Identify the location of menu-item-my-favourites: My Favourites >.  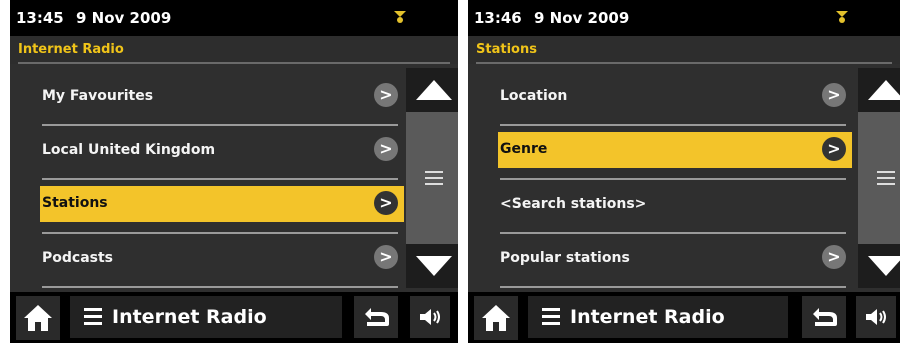
(222, 99).